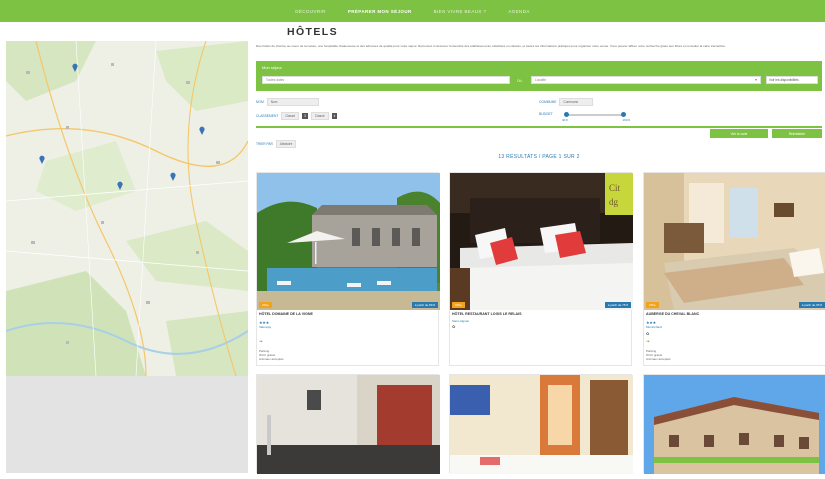 The width and height of the screenshot is (825, 479). I want to click on hotel-name: HÔTEL RESTAURANT LOGIS LE RELAIS, so click(487, 314).